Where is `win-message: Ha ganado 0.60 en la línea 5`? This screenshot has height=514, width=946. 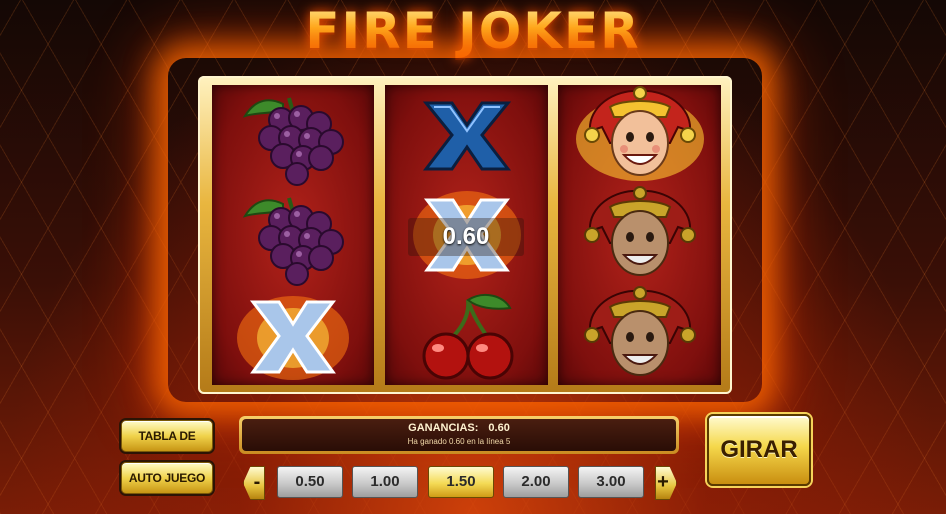
win-message: Ha ganado 0.60 en la línea 5 is located at coordinates (459, 441).